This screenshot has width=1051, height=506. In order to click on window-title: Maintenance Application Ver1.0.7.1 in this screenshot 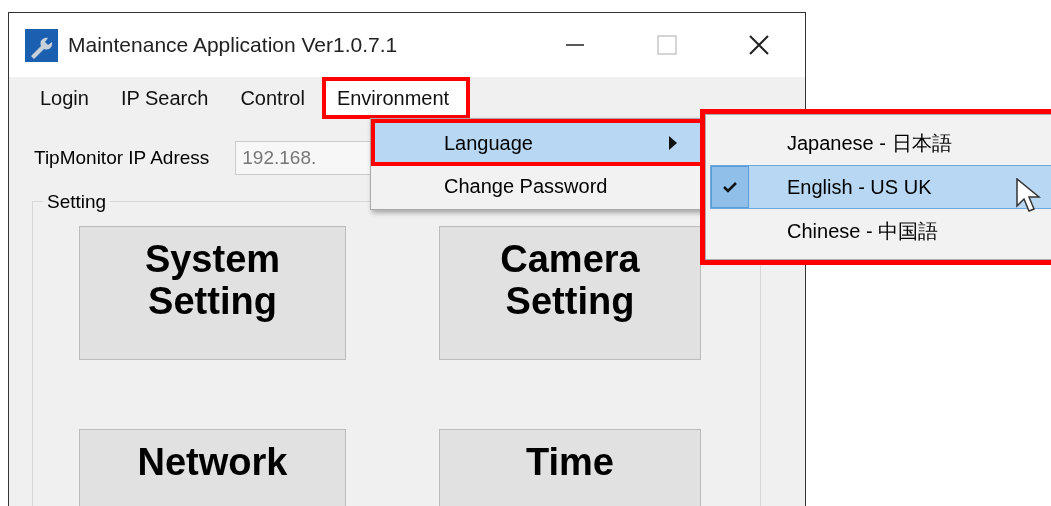, I will do `click(233, 45)`.